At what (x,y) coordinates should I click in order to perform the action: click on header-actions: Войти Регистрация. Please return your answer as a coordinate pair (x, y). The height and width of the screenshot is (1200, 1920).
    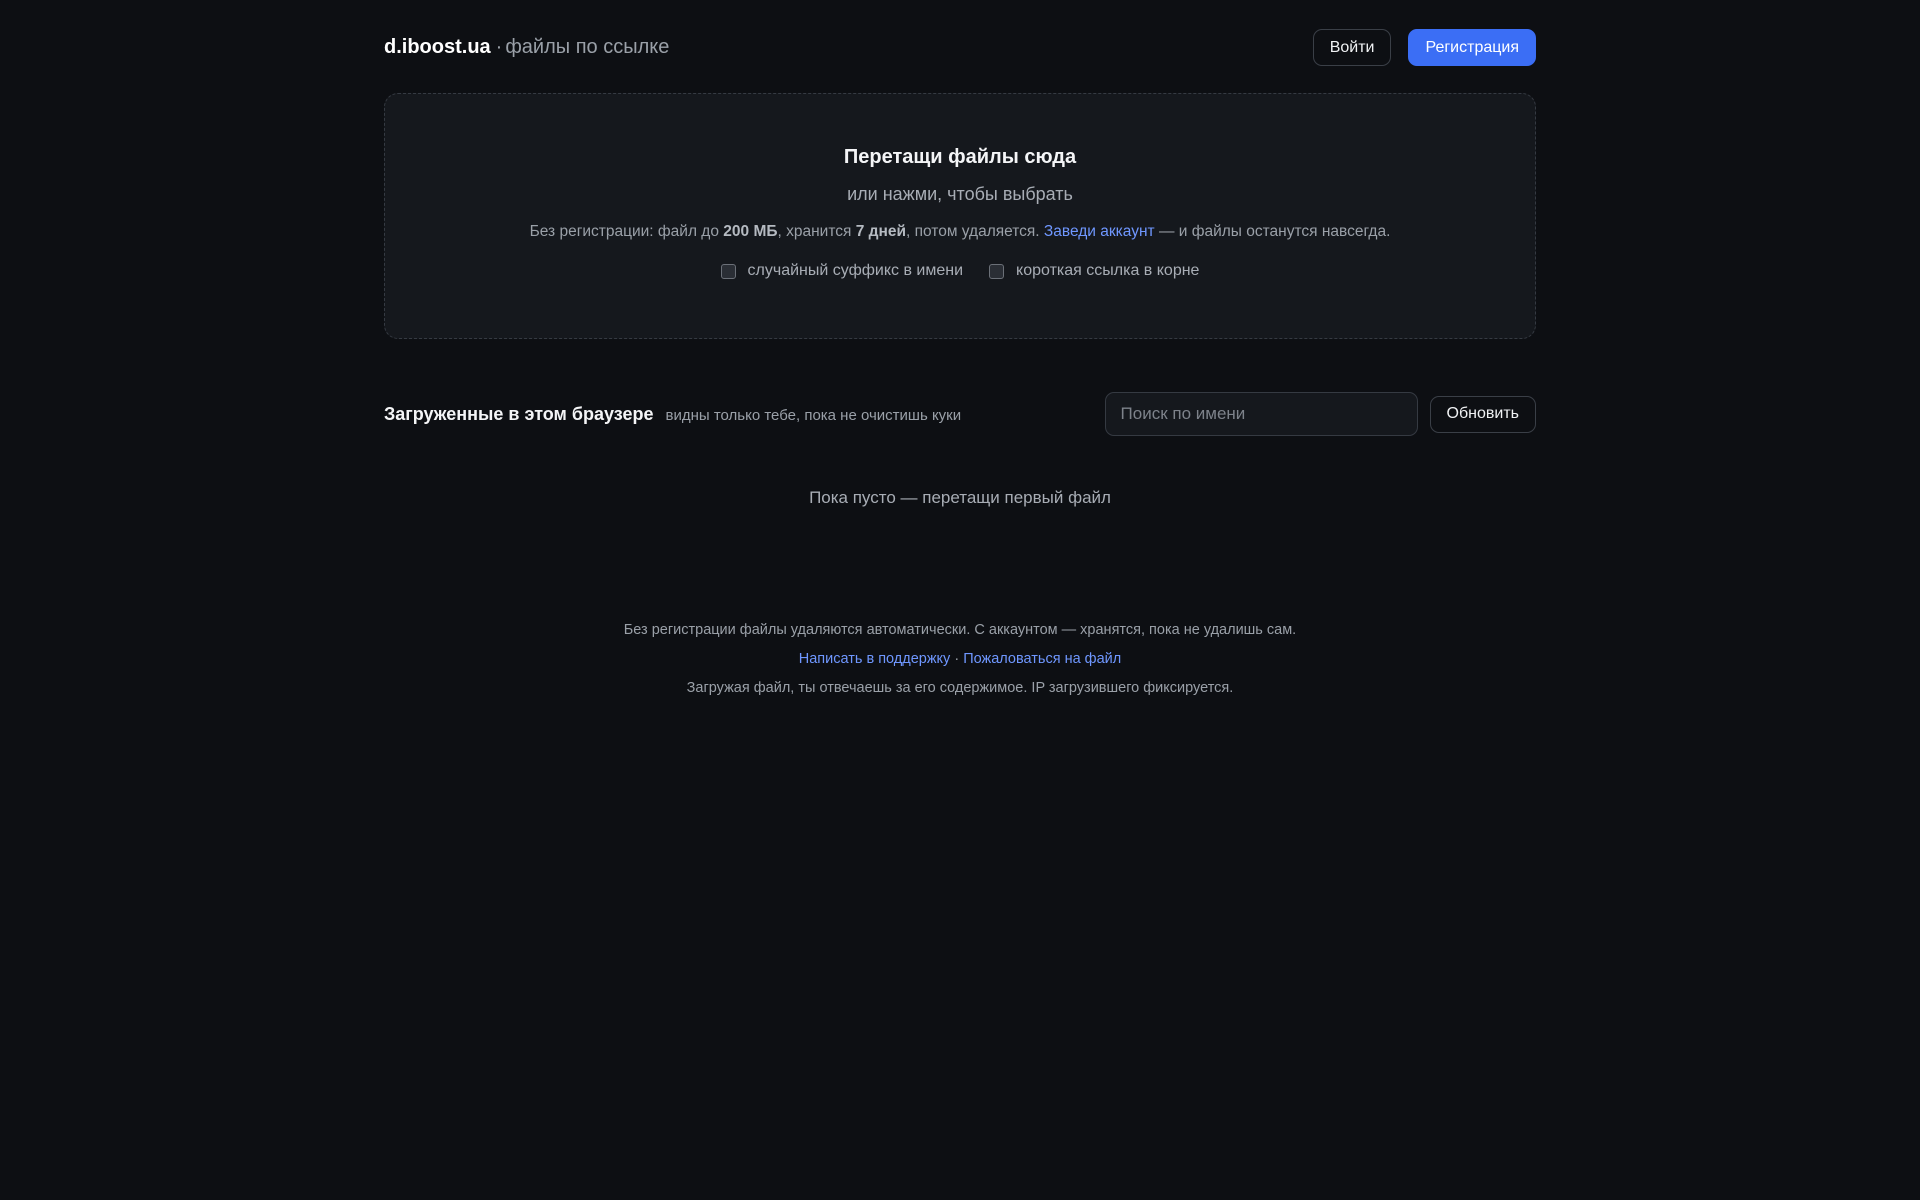
    Looking at the image, I should click on (1424, 47).